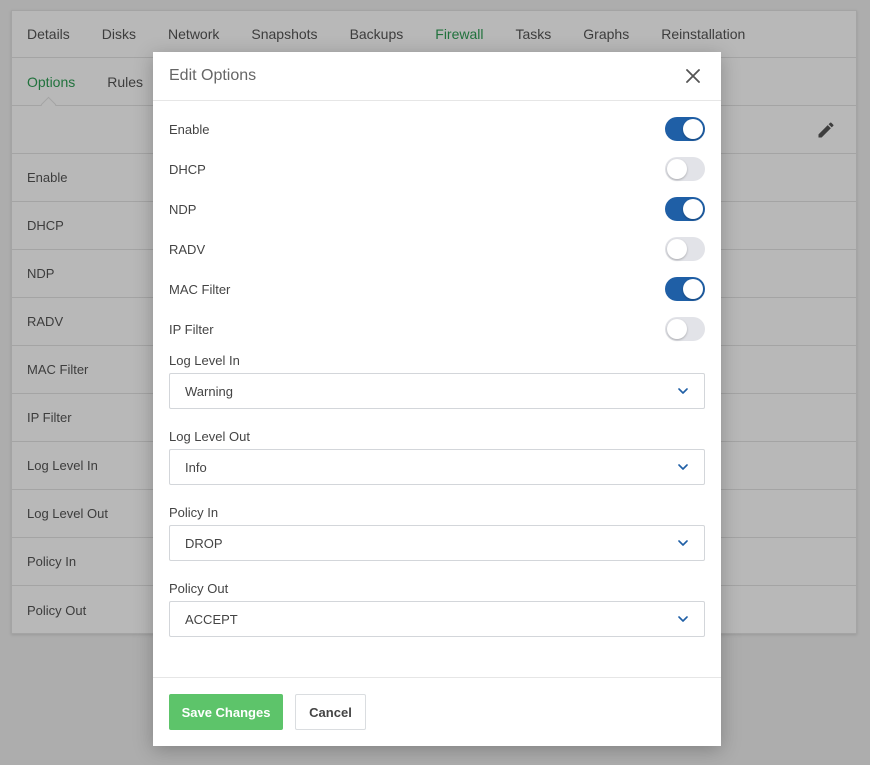 This screenshot has width=870, height=765. What do you see at coordinates (204, 360) in the screenshot?
I see `field-label: Log Level In` at bounding box center [204, 360].